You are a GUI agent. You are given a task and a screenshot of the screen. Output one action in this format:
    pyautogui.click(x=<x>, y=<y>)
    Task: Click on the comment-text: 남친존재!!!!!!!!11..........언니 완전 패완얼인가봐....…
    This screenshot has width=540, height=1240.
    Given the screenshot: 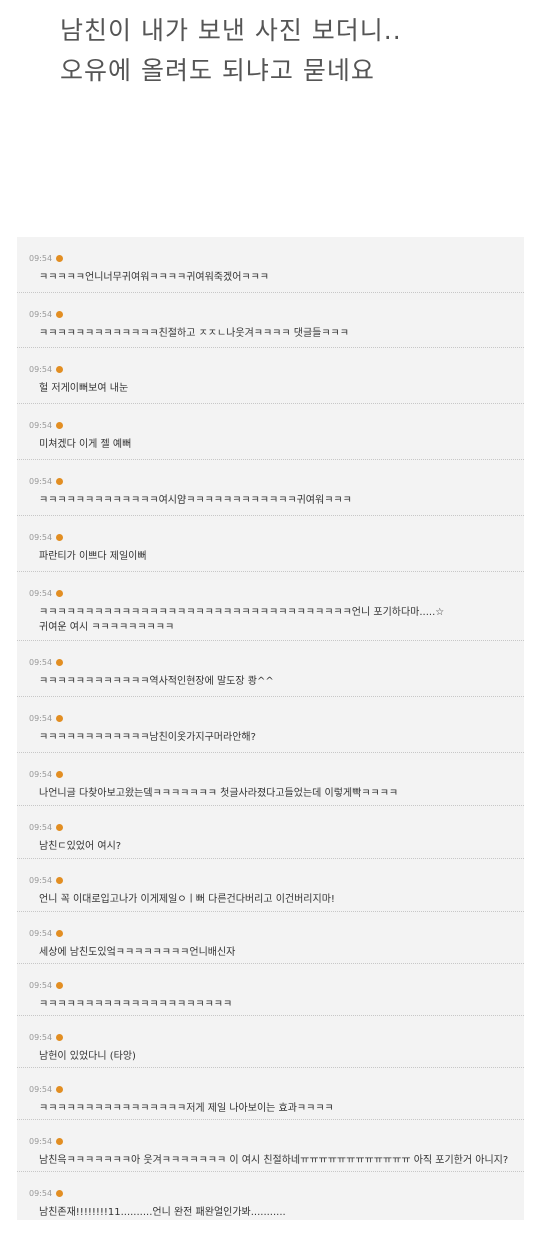 What is the action you would take?
    pyautogui.click(x=162, y=1212)
    